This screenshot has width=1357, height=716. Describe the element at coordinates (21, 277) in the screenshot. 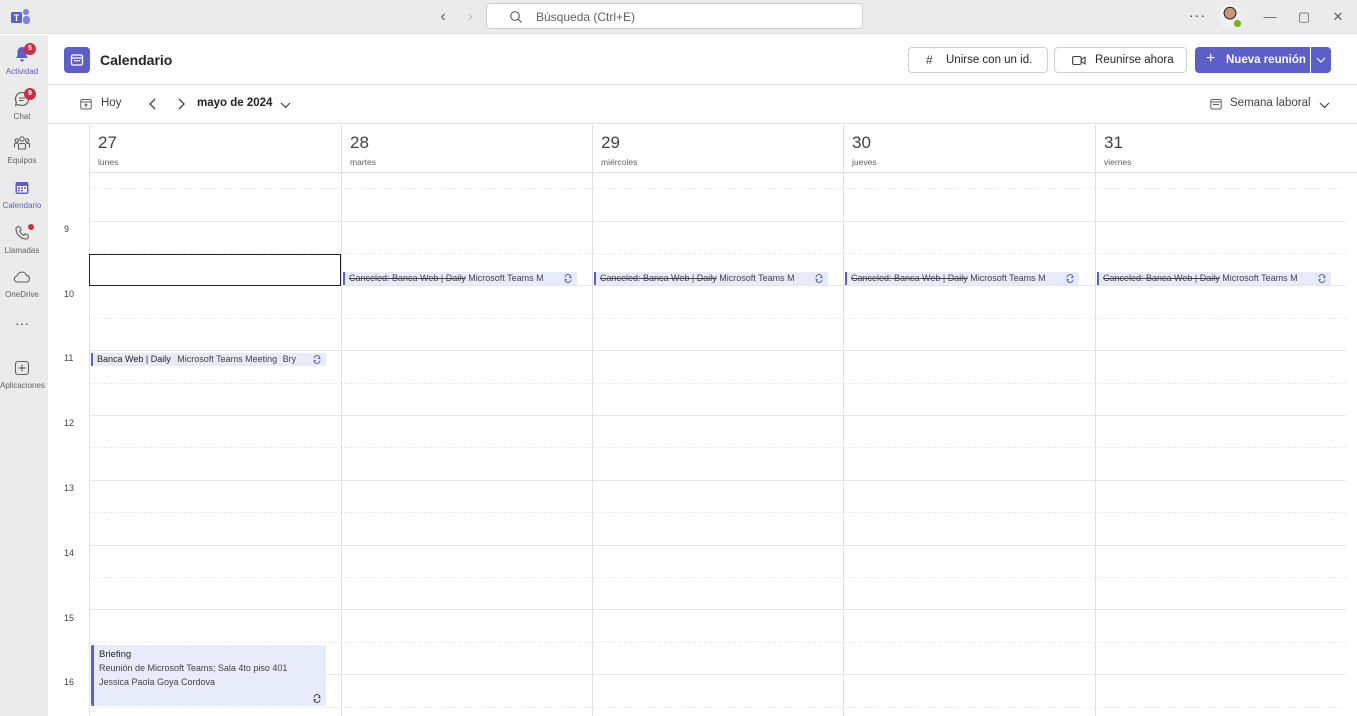

I see `cloud-icon` at that location.